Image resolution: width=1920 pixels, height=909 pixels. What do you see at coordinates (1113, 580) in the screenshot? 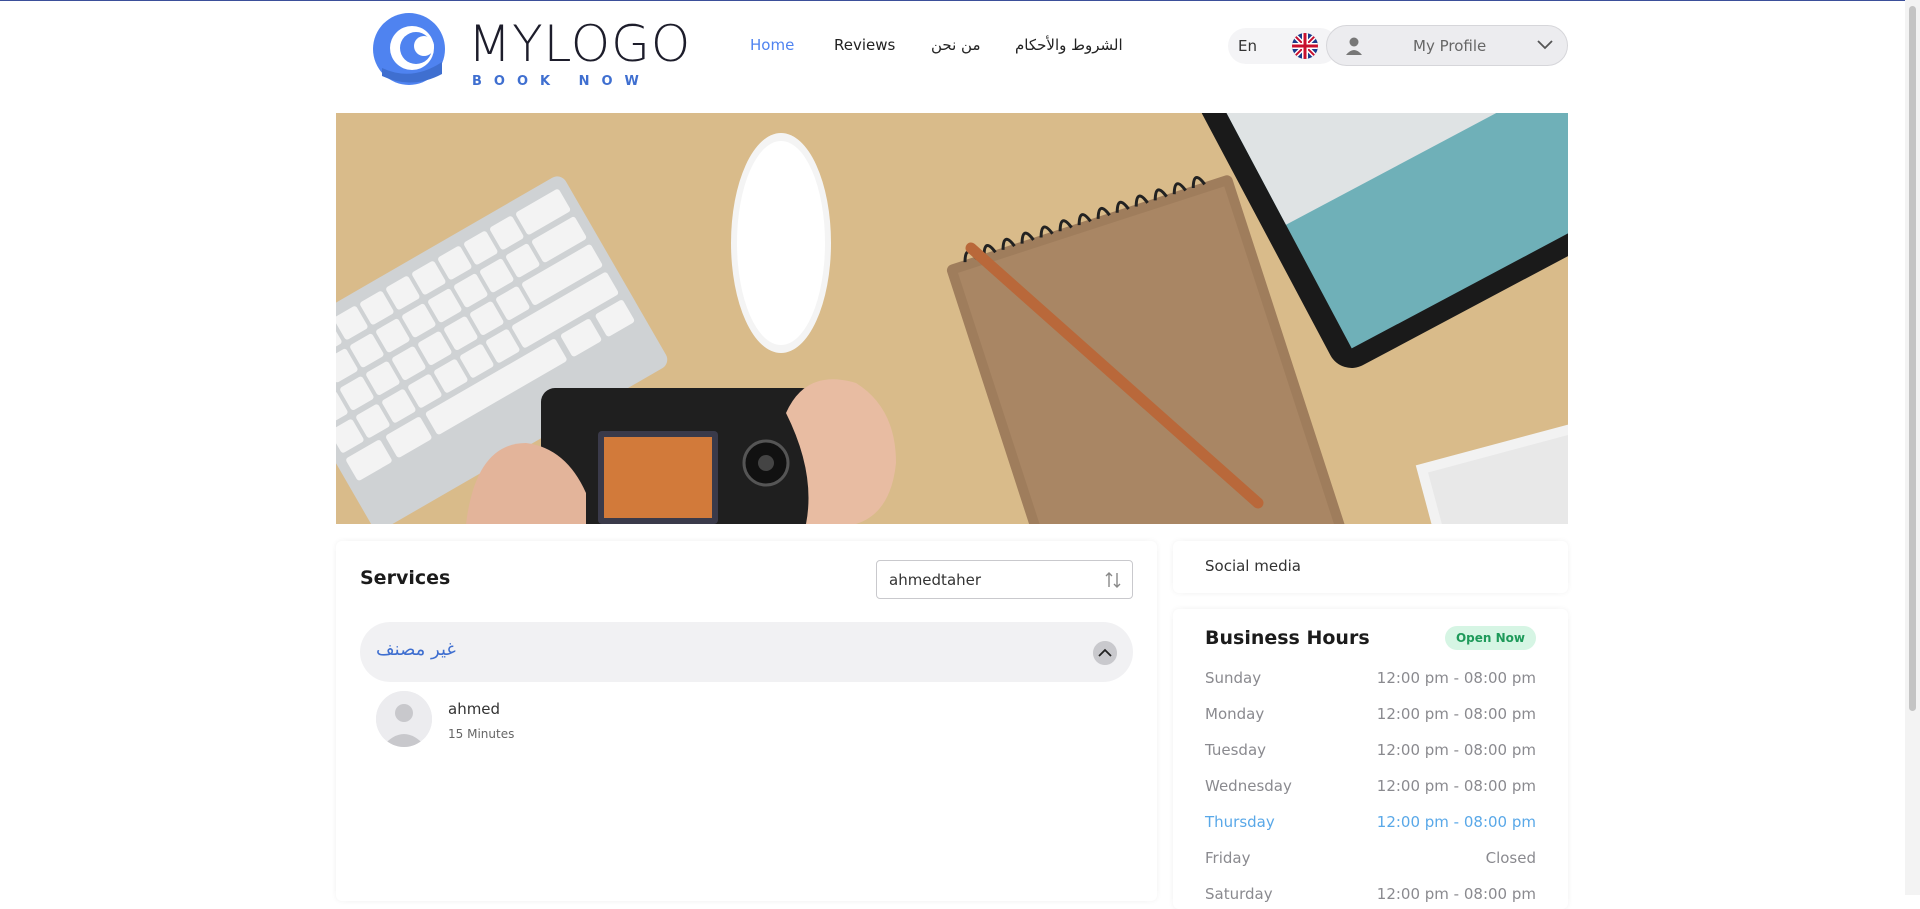
I see `sort-icon` at bounding box center [1113, 580].